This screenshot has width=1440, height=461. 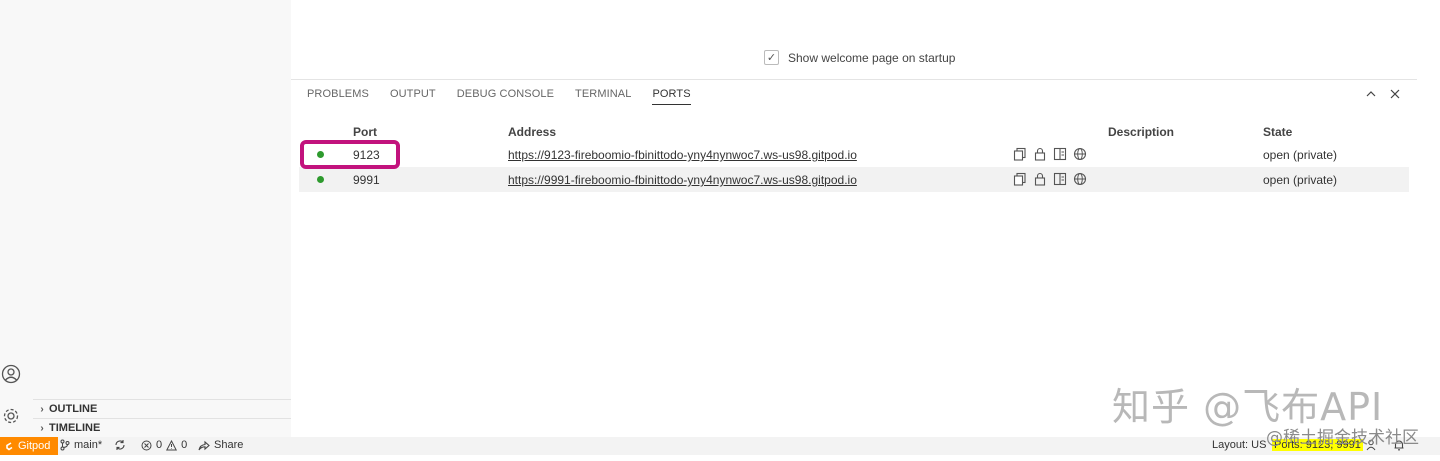 I want to click on gitpod-label: Gitpod, so click(x=34, y=446).